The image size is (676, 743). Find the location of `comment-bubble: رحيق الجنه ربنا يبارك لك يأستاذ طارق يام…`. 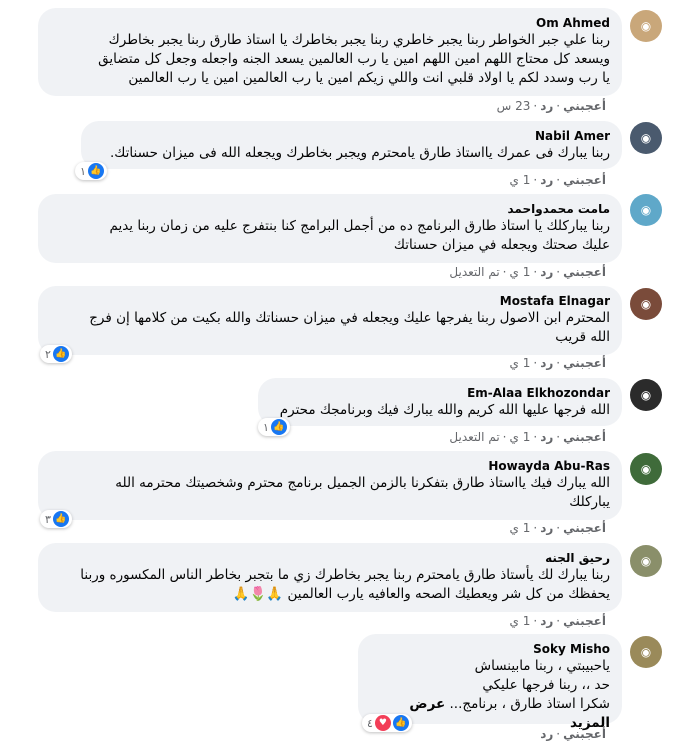

comment-bubble: رحيق الجنه ربنا يبارك لك يأستاذ طارق يام… is located at coordinates (330, 577).